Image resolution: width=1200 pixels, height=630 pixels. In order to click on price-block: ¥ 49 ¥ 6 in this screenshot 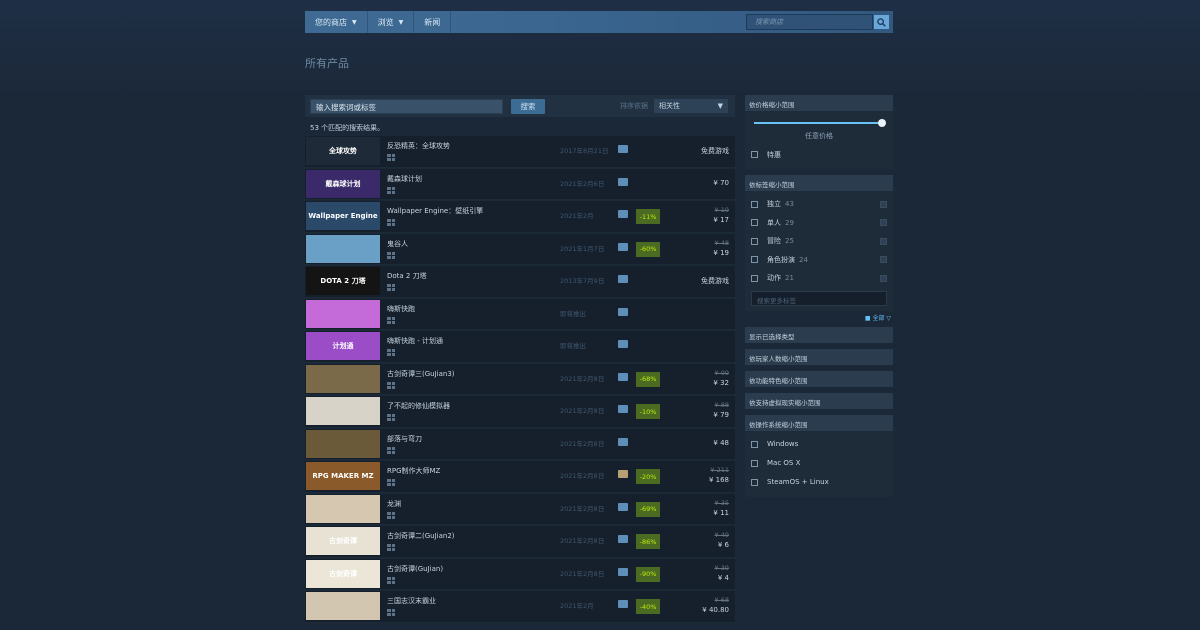, I will do `click(722, 540)`.